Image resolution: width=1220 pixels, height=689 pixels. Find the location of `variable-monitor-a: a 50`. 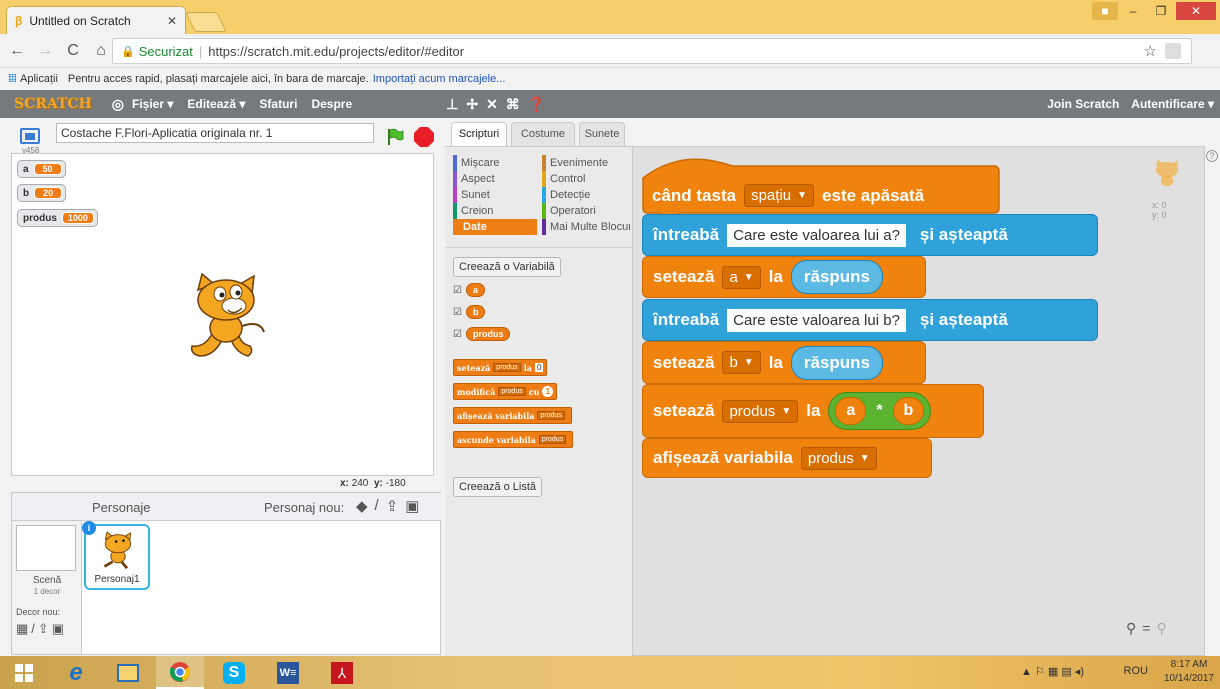

variable-monitor-a: a 50 is located at coordinates (41, 169).